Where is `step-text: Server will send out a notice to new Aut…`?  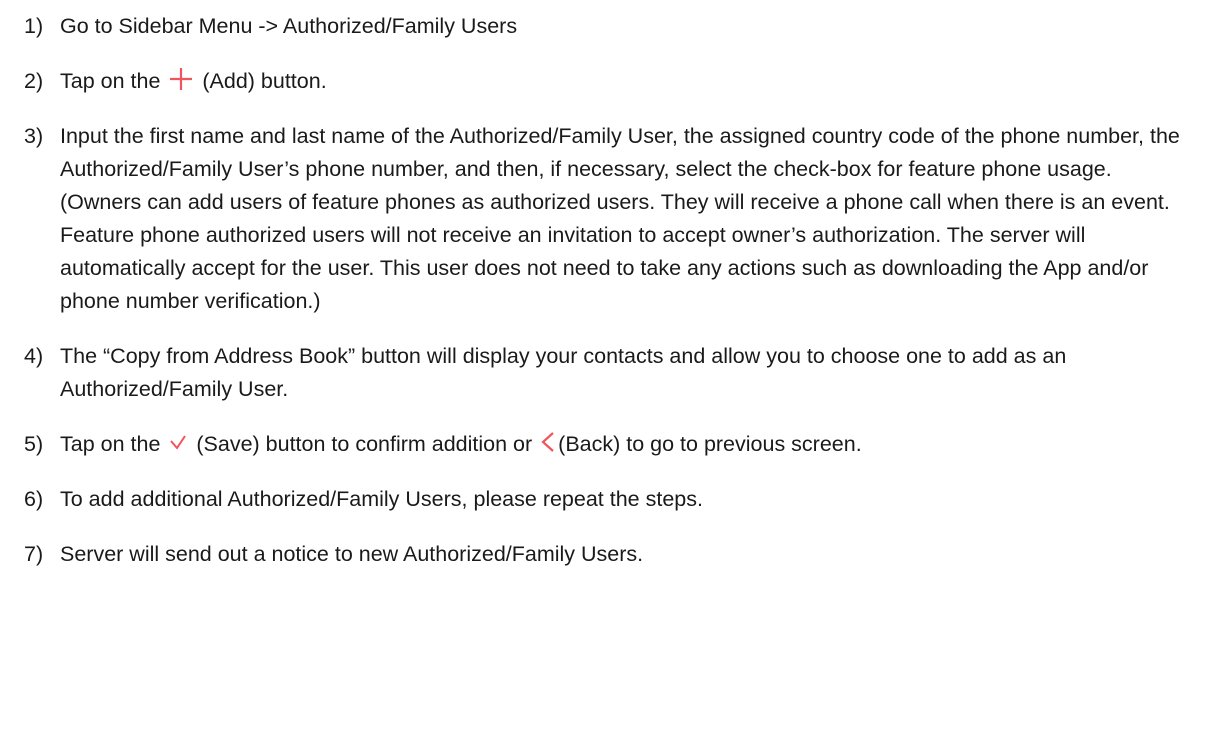
step-text: Server will send out a notice to new Aut… is located at coordinates (352, 554).